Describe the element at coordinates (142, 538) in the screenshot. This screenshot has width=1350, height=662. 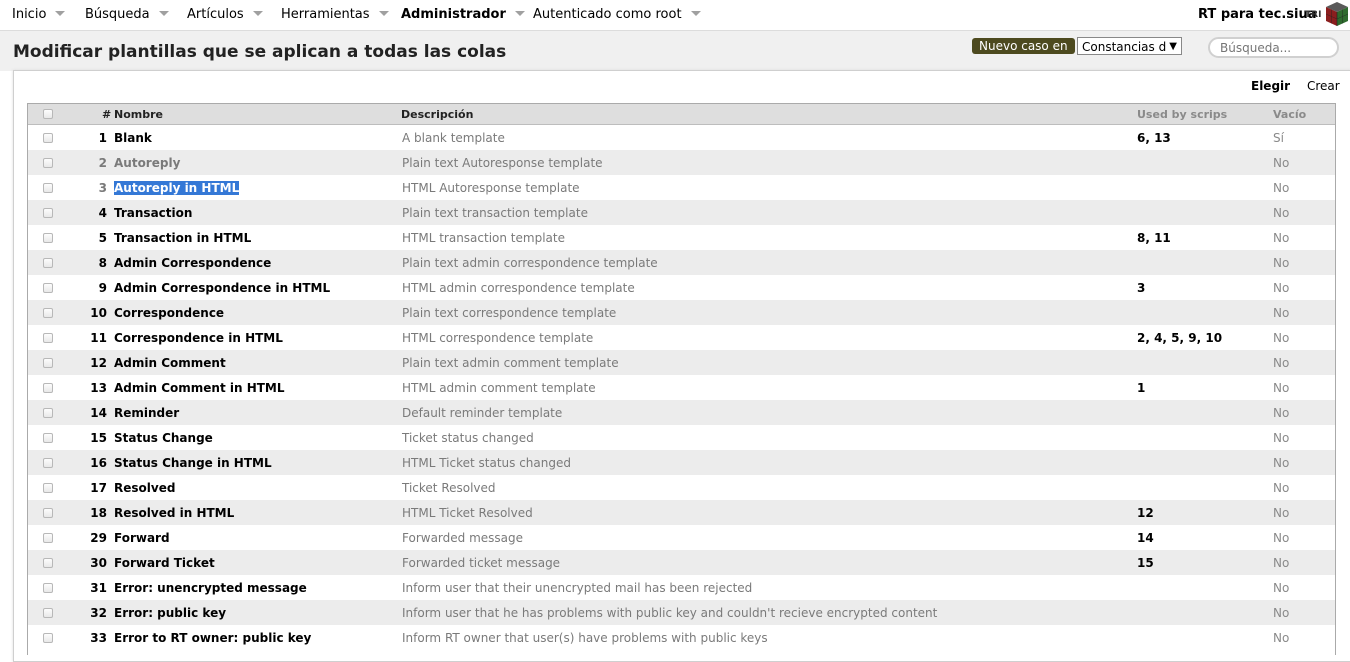
I see `template-name-link: Forward` at that location.